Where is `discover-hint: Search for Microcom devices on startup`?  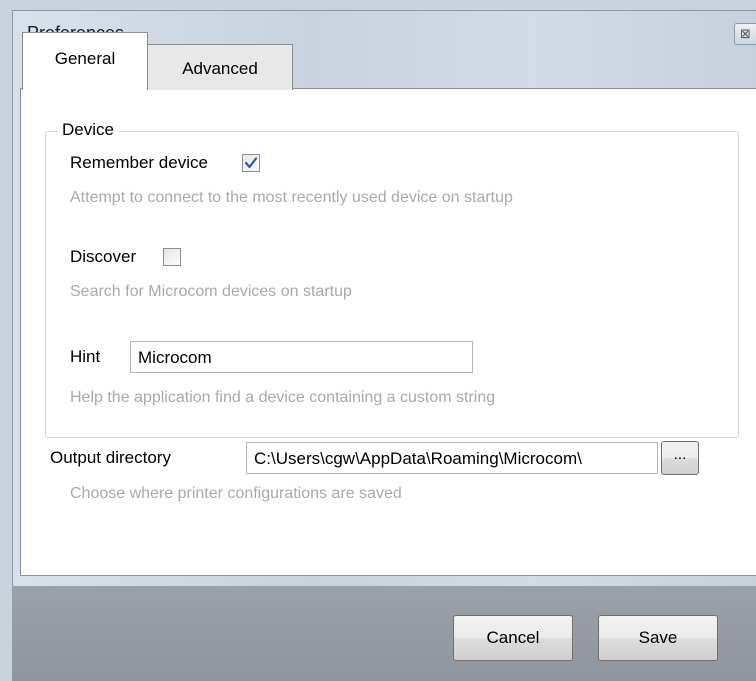
discover-hint: Search for Microcom devices on startup is located at coordinates (211, 291).